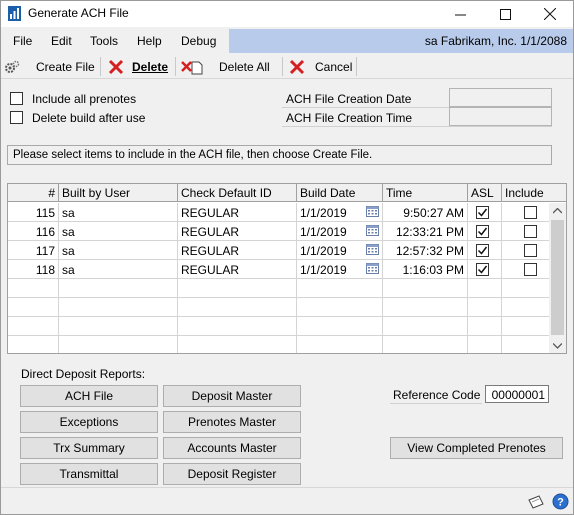 Image resolution: width=574 pixels, height=515 pixels. I want to click on company-info: sa Fabrikam, Inc. 1/1/2088, so click(495, 41).